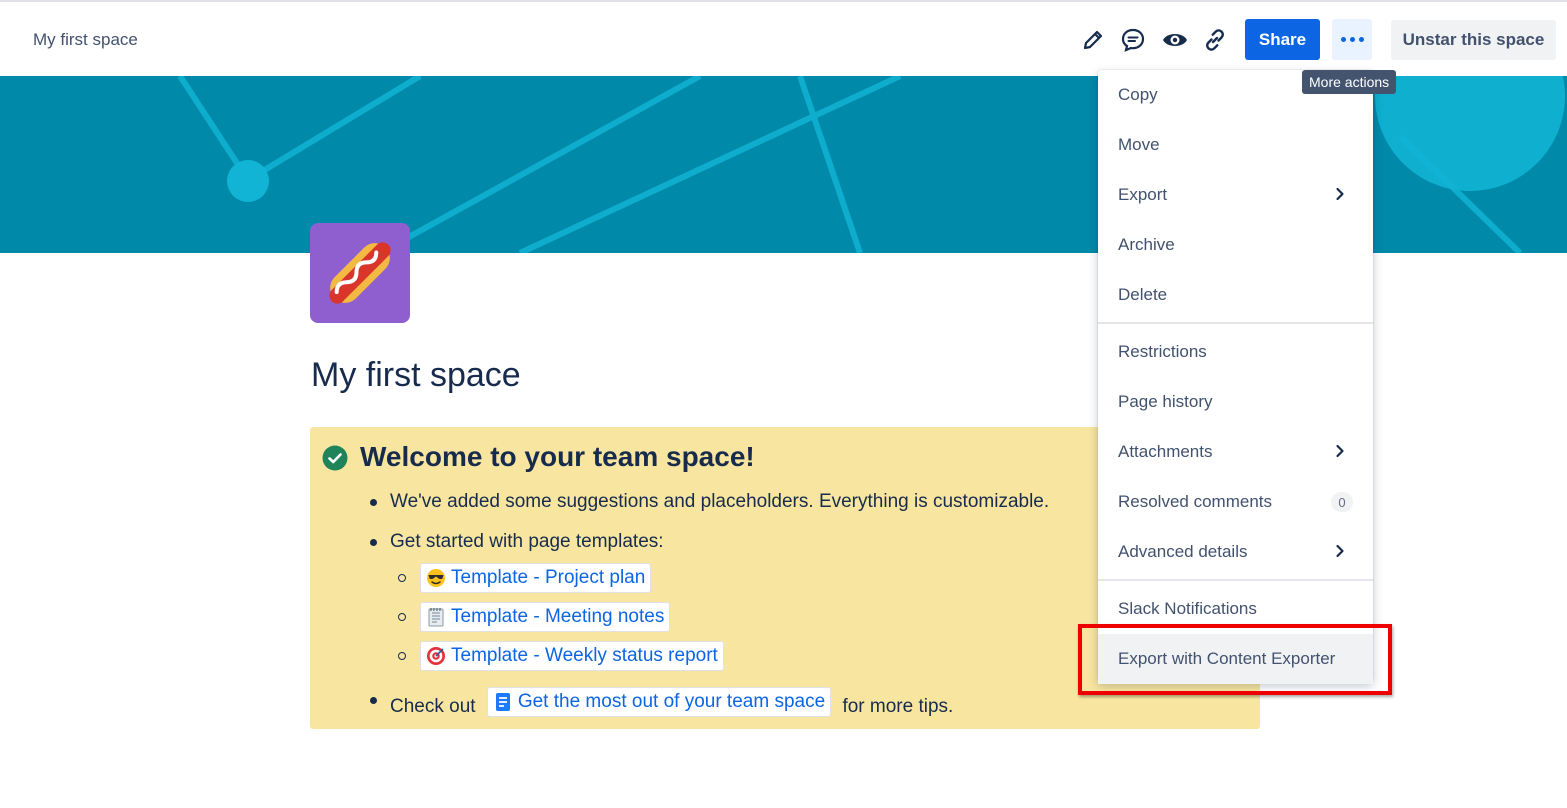  I want to click on page-header: My first space Share Unstar this space, so click(783, 39).